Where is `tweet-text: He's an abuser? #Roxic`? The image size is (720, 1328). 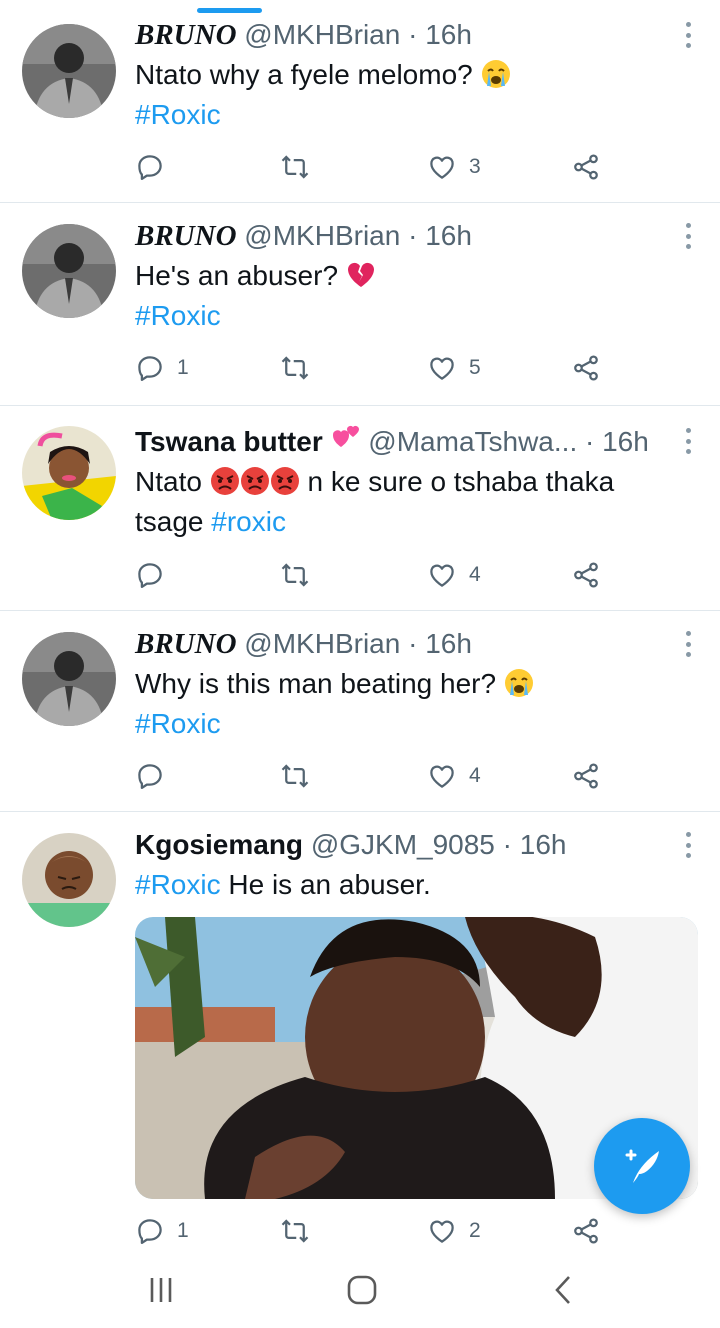 tweet-text: He's an abuser? #Roxic is located at coordinates (407, 296).